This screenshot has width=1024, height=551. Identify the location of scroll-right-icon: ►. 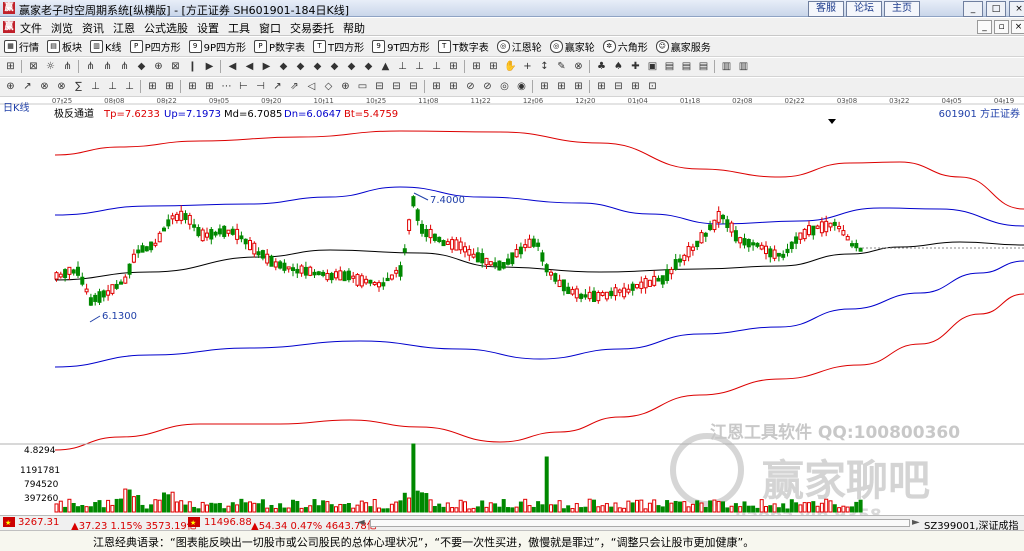
(916, 522).